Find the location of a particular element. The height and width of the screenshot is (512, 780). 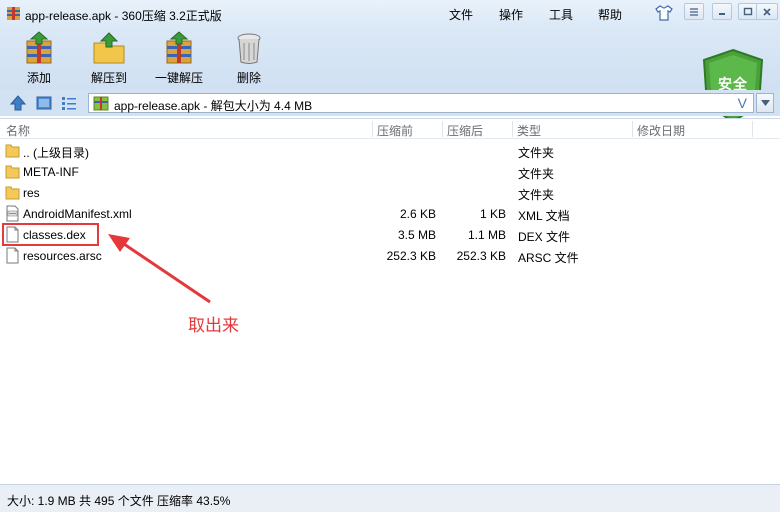

list-header: 名称 压缩前 压缩后 类型 修改日期 is located at coordinates (390, 129).